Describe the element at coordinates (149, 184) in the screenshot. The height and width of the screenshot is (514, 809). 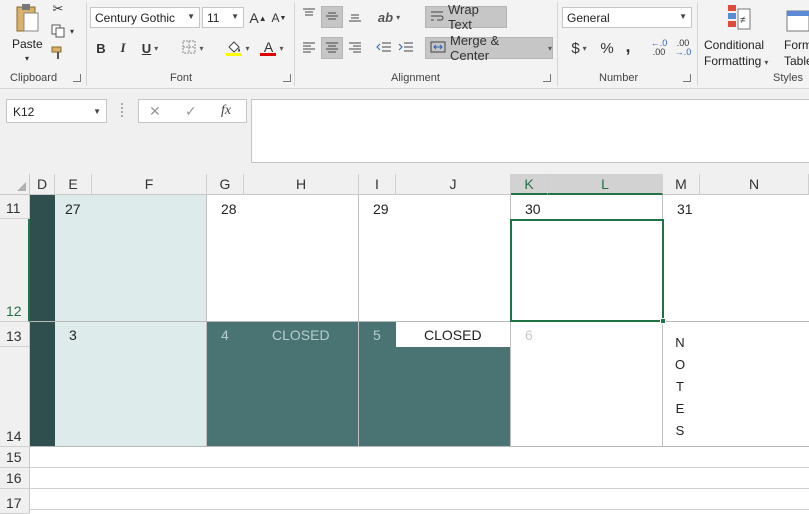
I see `column-header-f: F` at that location.